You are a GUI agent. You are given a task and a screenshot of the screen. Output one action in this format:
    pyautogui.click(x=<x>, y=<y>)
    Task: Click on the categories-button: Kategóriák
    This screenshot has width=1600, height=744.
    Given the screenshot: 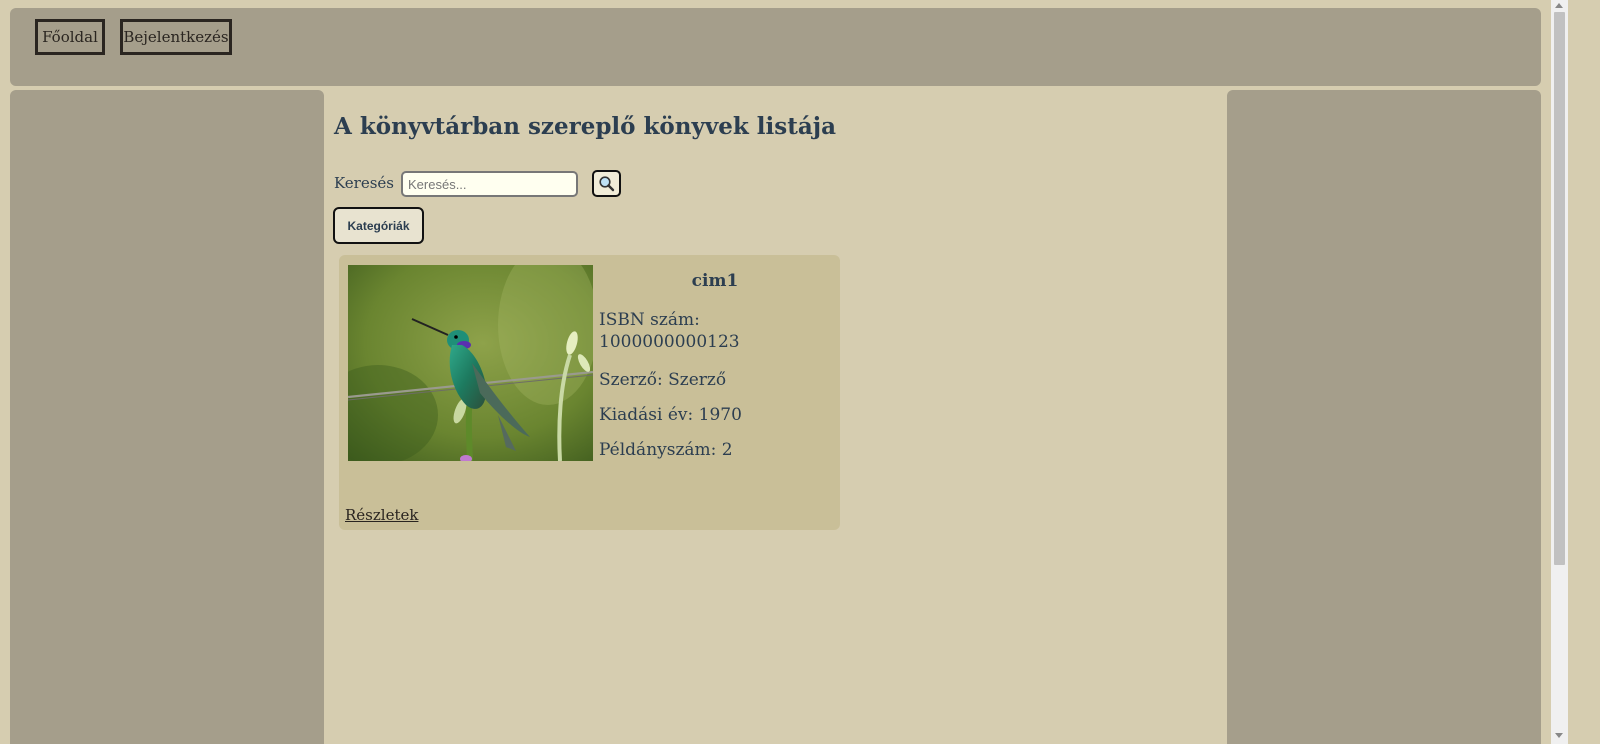 What is the action you would take?
    pyautogui.click(x=378, y=225)
    